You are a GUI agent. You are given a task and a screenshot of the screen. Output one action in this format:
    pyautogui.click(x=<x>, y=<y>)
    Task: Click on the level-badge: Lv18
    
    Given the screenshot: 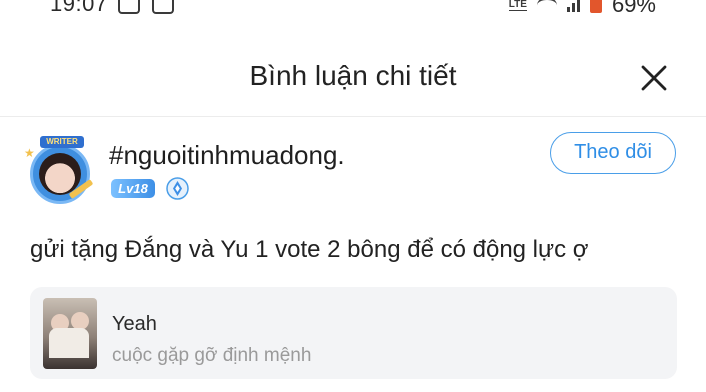 What is the action you would take?
    pyautogui.click(x=133, y=188)
    